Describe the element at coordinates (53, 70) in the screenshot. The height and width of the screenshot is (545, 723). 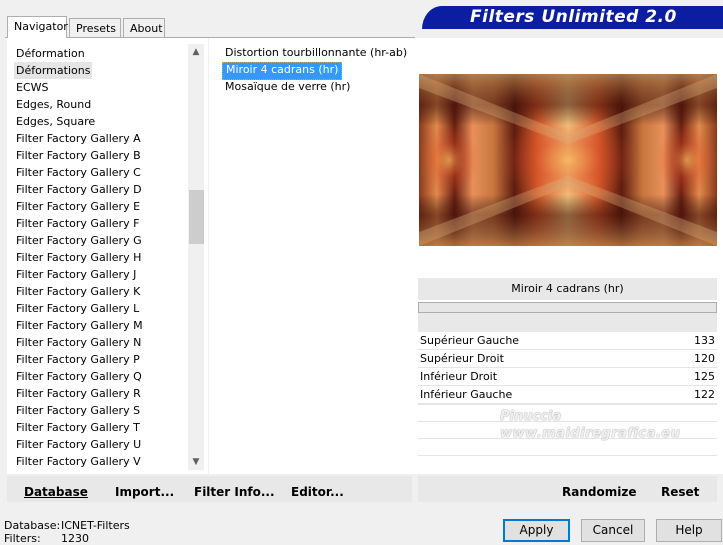
I see `category-item: Déformations` at that location.